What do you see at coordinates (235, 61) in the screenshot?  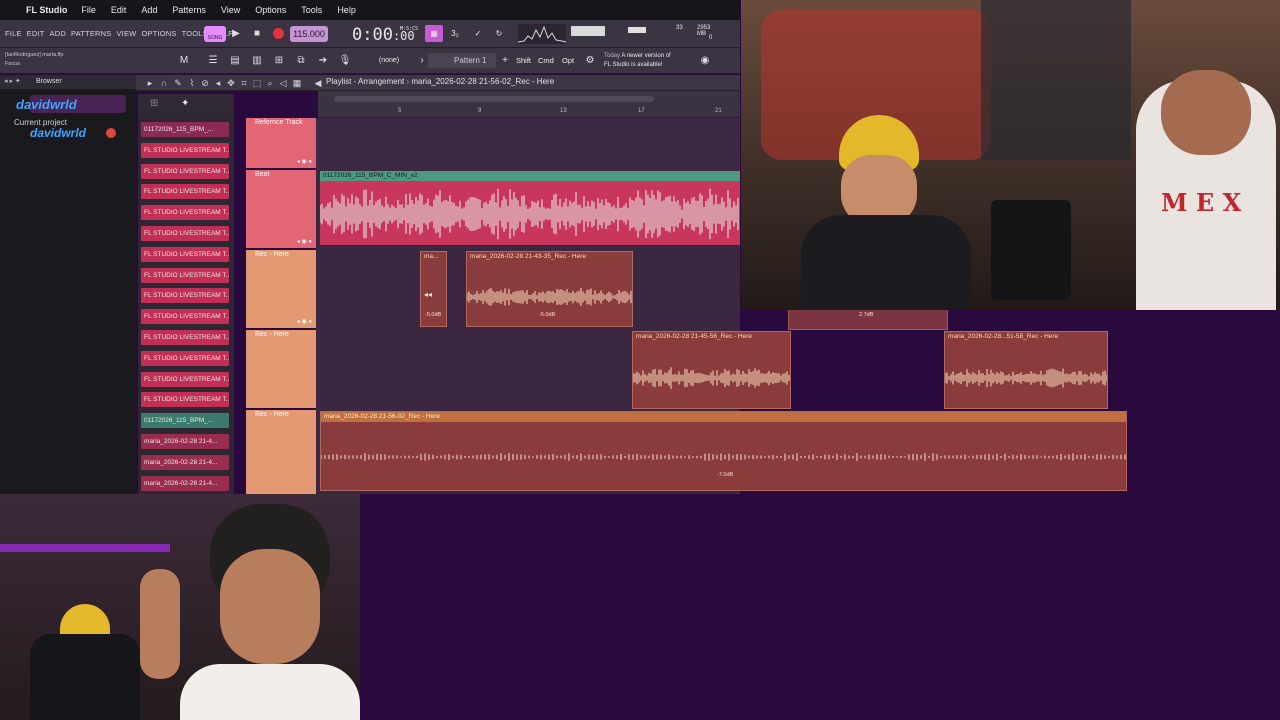 I see `channel-rack-icon: ▤` at bounding box center [235, 61].